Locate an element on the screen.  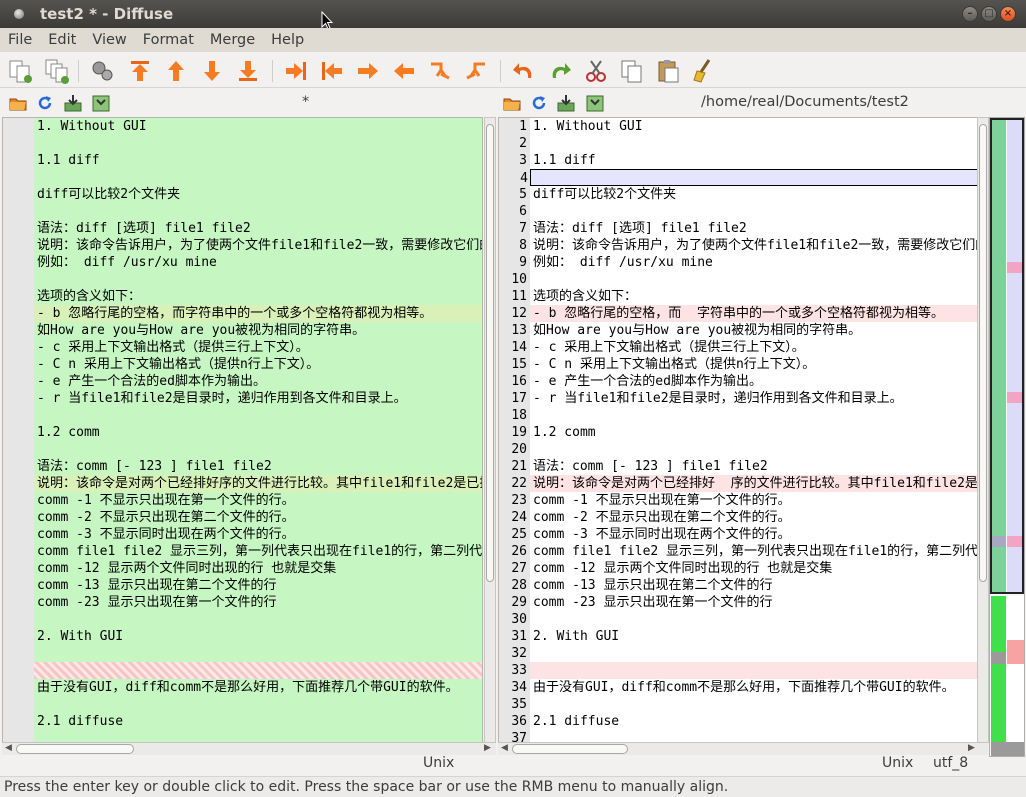
text-line: 2. With GUI is located at coordinates (258, 636).